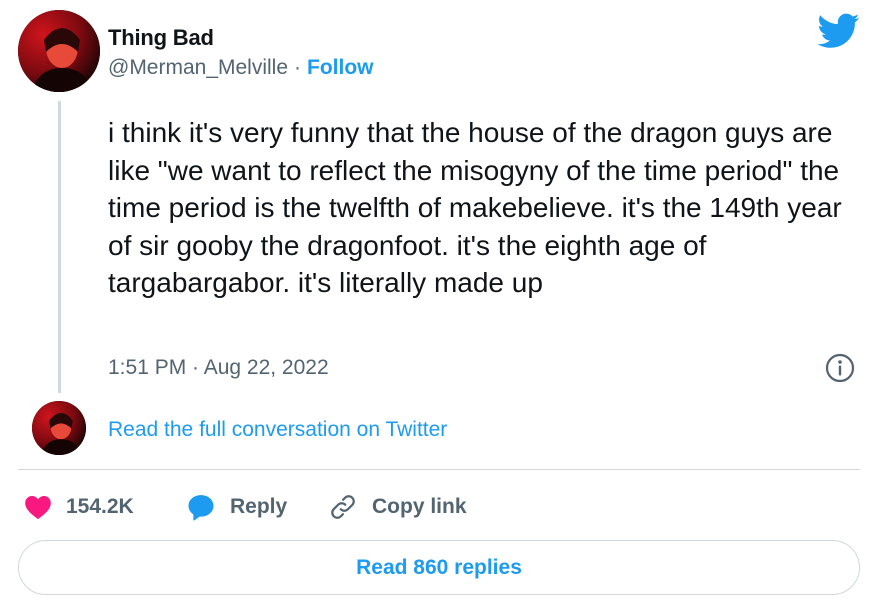 This screenshot has width=881, height=614. What do you see at coordinates (277, 430) in the screenshot?
I see `read-full-conversation-link: Read the full conversation on Twitter` at bounding box center [277, 430].